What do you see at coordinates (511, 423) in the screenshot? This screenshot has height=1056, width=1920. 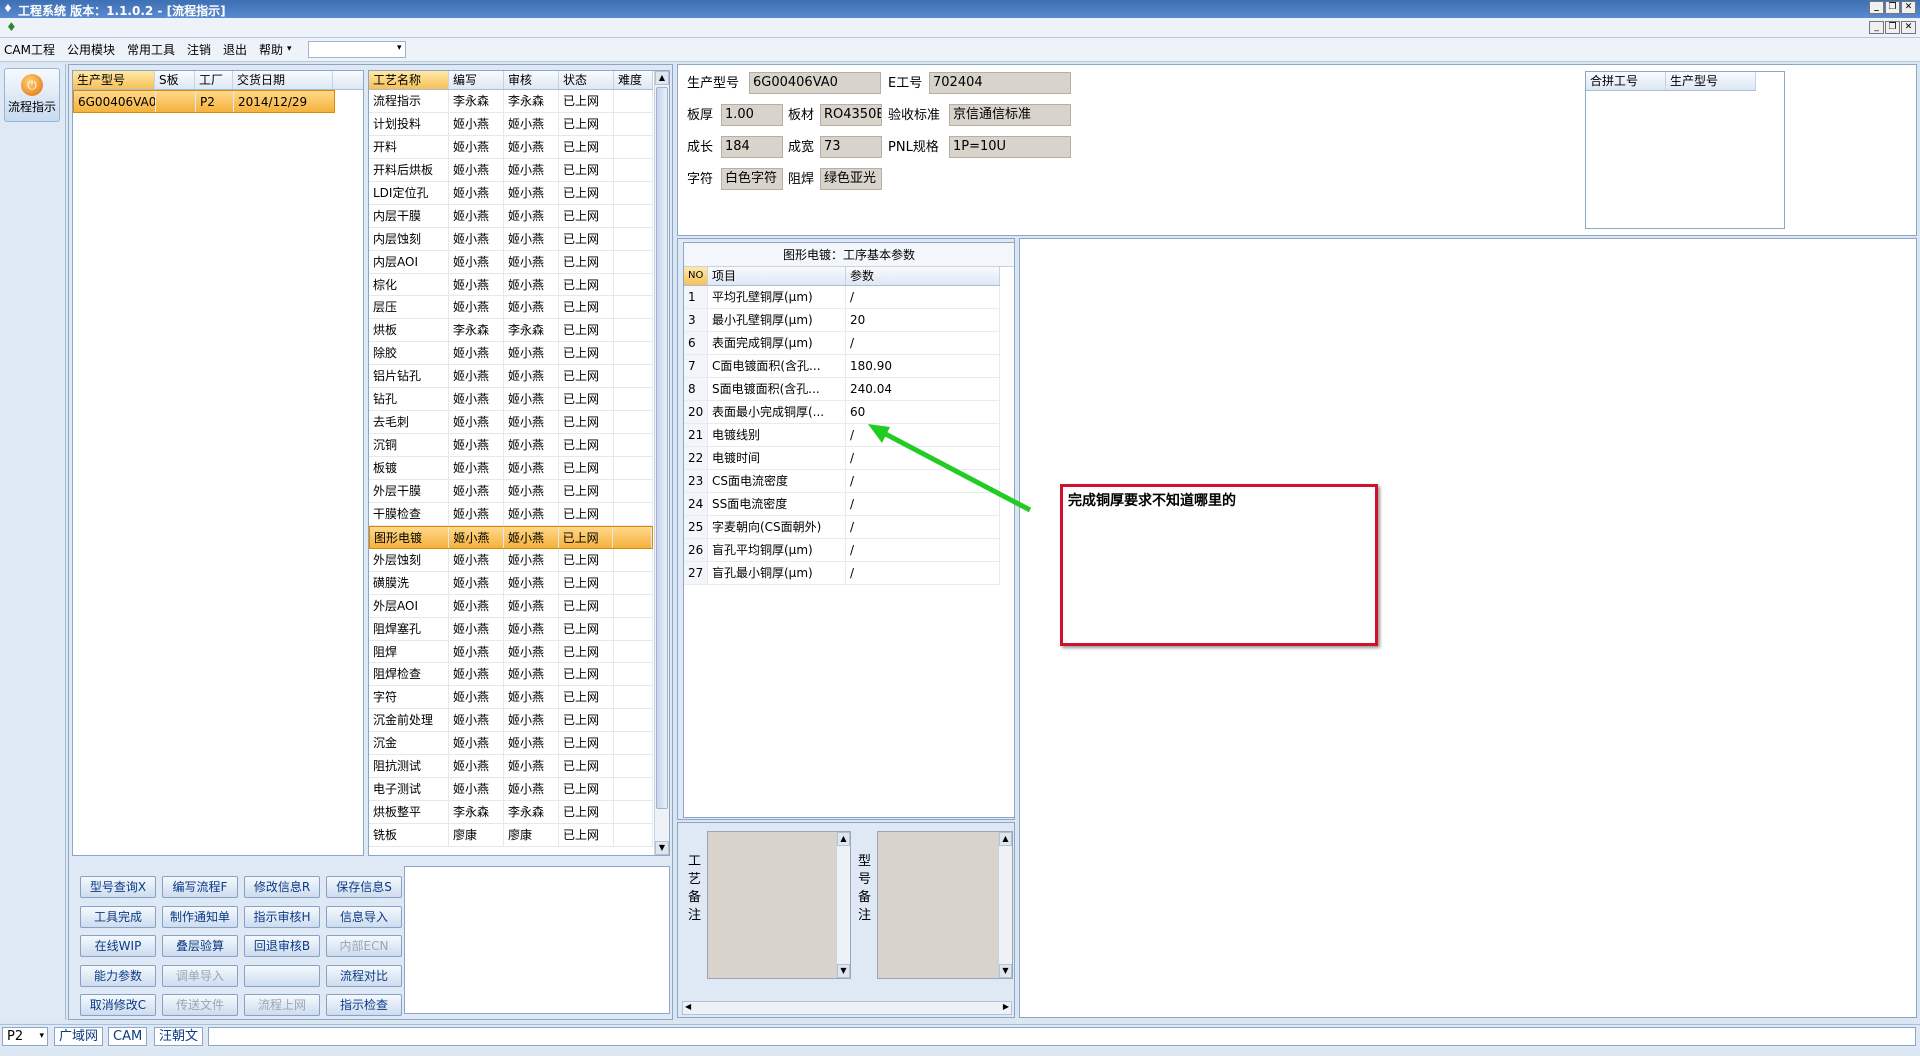 I see `table-row: 去毛刺 姬小燕 姬小燕 已上网` at bounding box center [511, 423].